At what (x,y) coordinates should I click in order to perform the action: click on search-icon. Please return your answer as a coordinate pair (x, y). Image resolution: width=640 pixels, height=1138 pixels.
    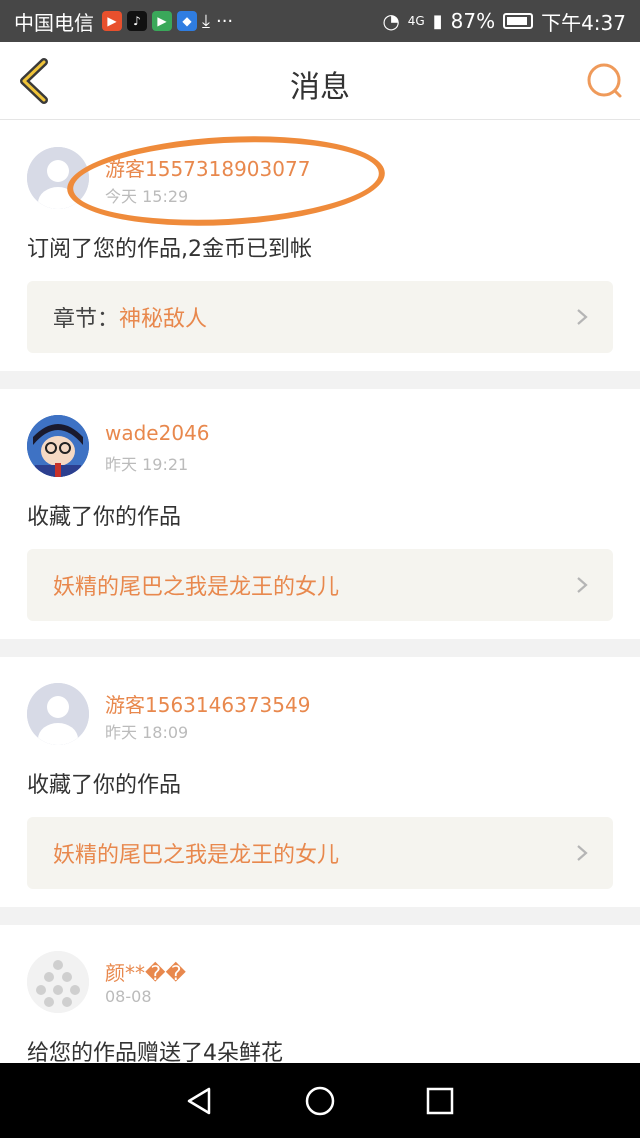
    Looking at the image, I should click on (604, 80).